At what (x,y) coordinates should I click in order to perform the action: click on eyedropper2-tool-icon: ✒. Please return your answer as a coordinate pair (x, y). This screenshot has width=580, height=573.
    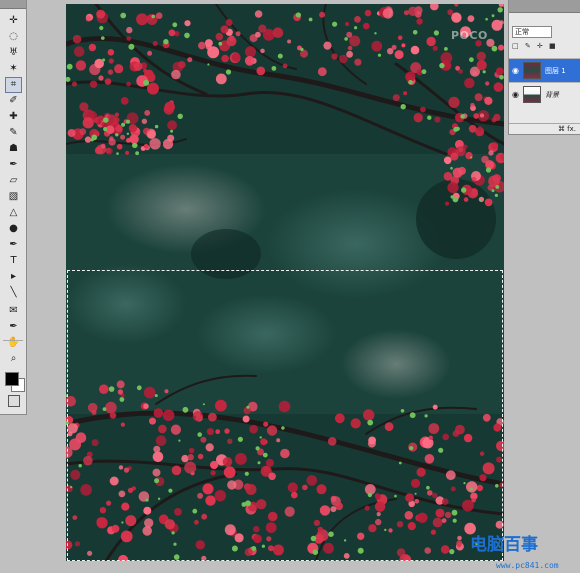
    Looking at the image, I should click on (13, 327).